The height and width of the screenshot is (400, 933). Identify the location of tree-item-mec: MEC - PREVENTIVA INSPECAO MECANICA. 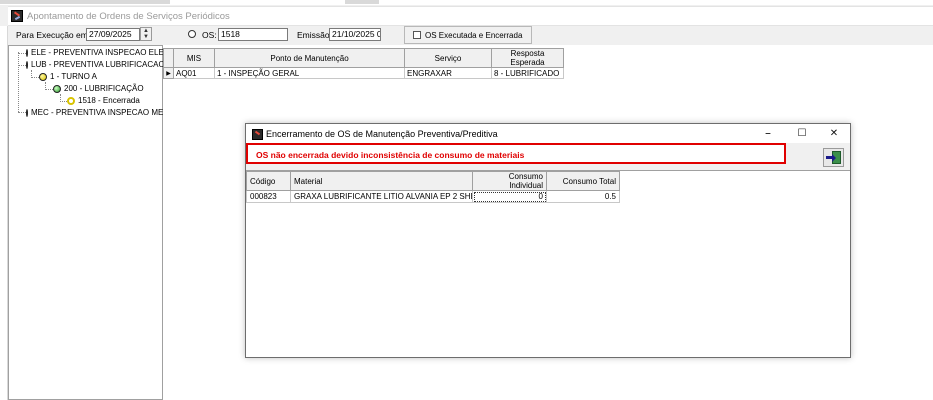
(95, 112).